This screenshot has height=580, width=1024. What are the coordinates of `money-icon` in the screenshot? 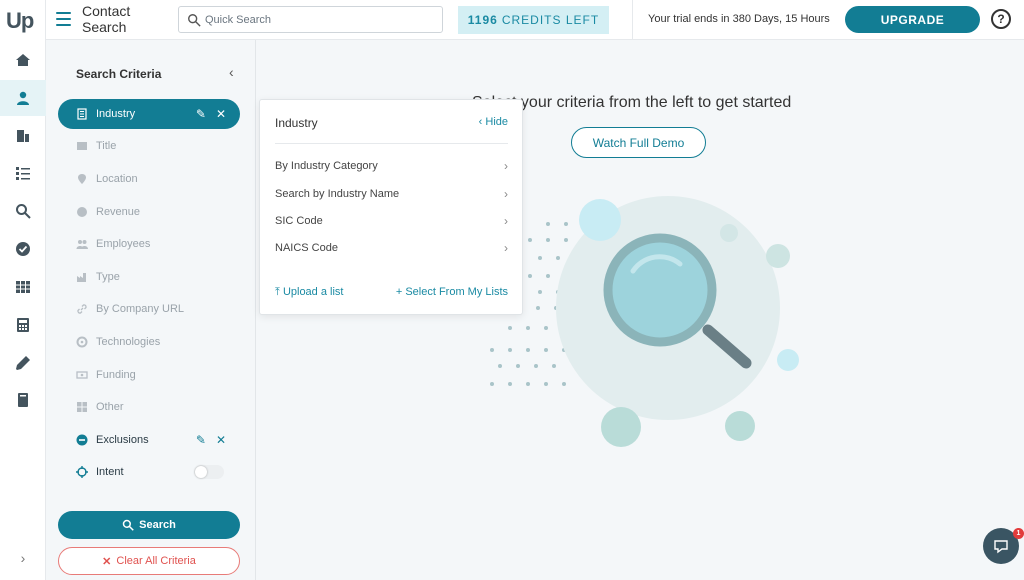 It's located at (82, 375).